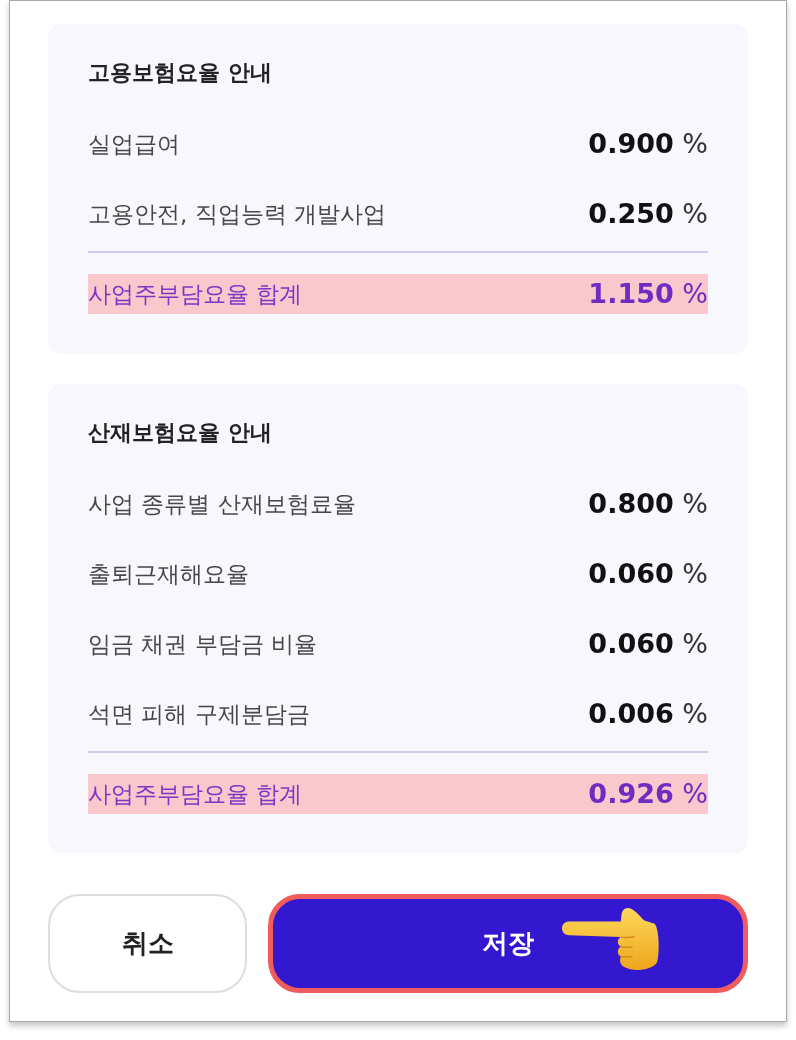 The width and height of the screenshot is (796, 1040). What do you see at coordinates (134, 144) in the screenshot?
I see `rate-label: 실업급여` at bounding box center [134, 144].